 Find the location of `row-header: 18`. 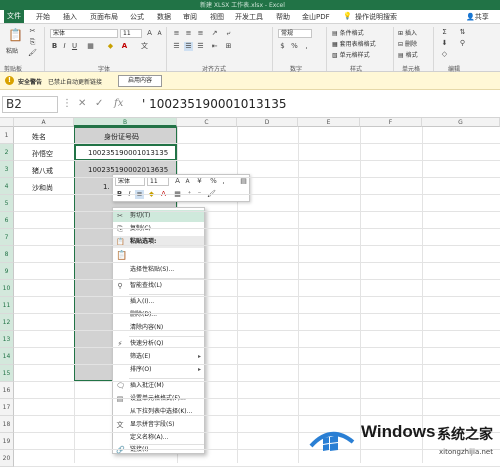

row-header: 18 is located at coordinates (7, 424).